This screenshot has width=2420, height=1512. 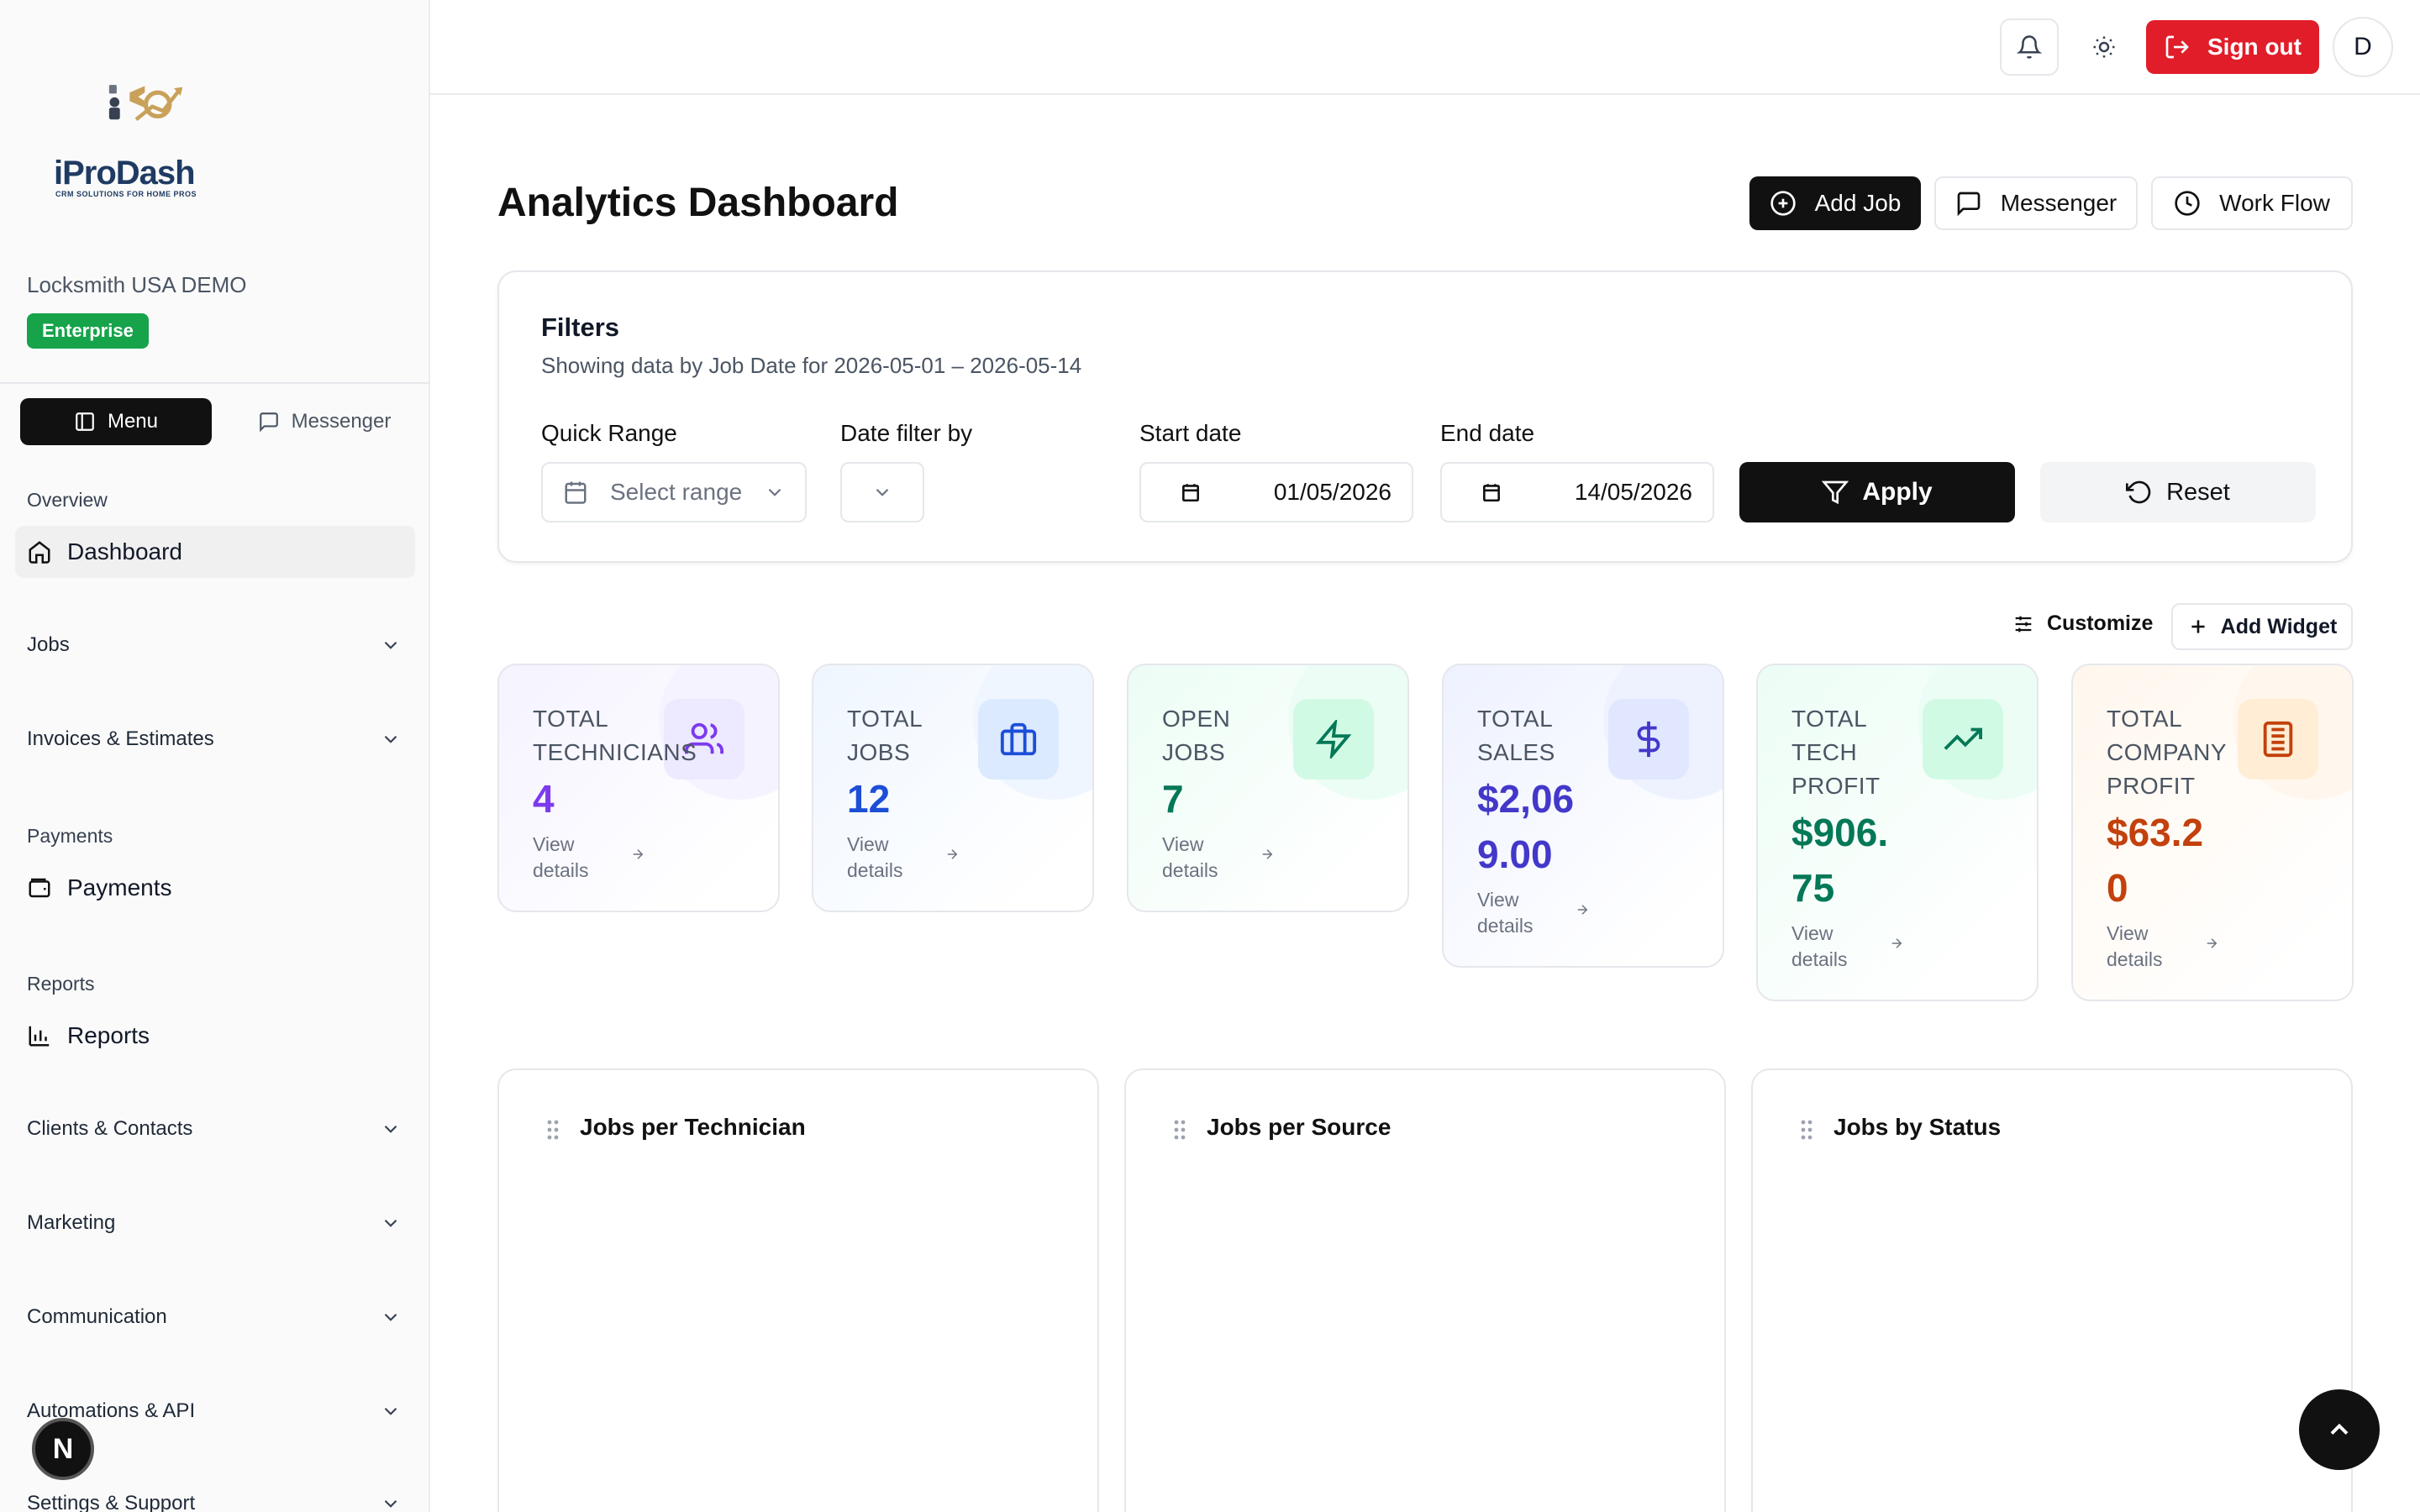 What do you see at coordinates (214, 1129) in the screenshot?
I see `sidebar-group-clients: Clients & Contacts` at bounding box center [214, 1129].